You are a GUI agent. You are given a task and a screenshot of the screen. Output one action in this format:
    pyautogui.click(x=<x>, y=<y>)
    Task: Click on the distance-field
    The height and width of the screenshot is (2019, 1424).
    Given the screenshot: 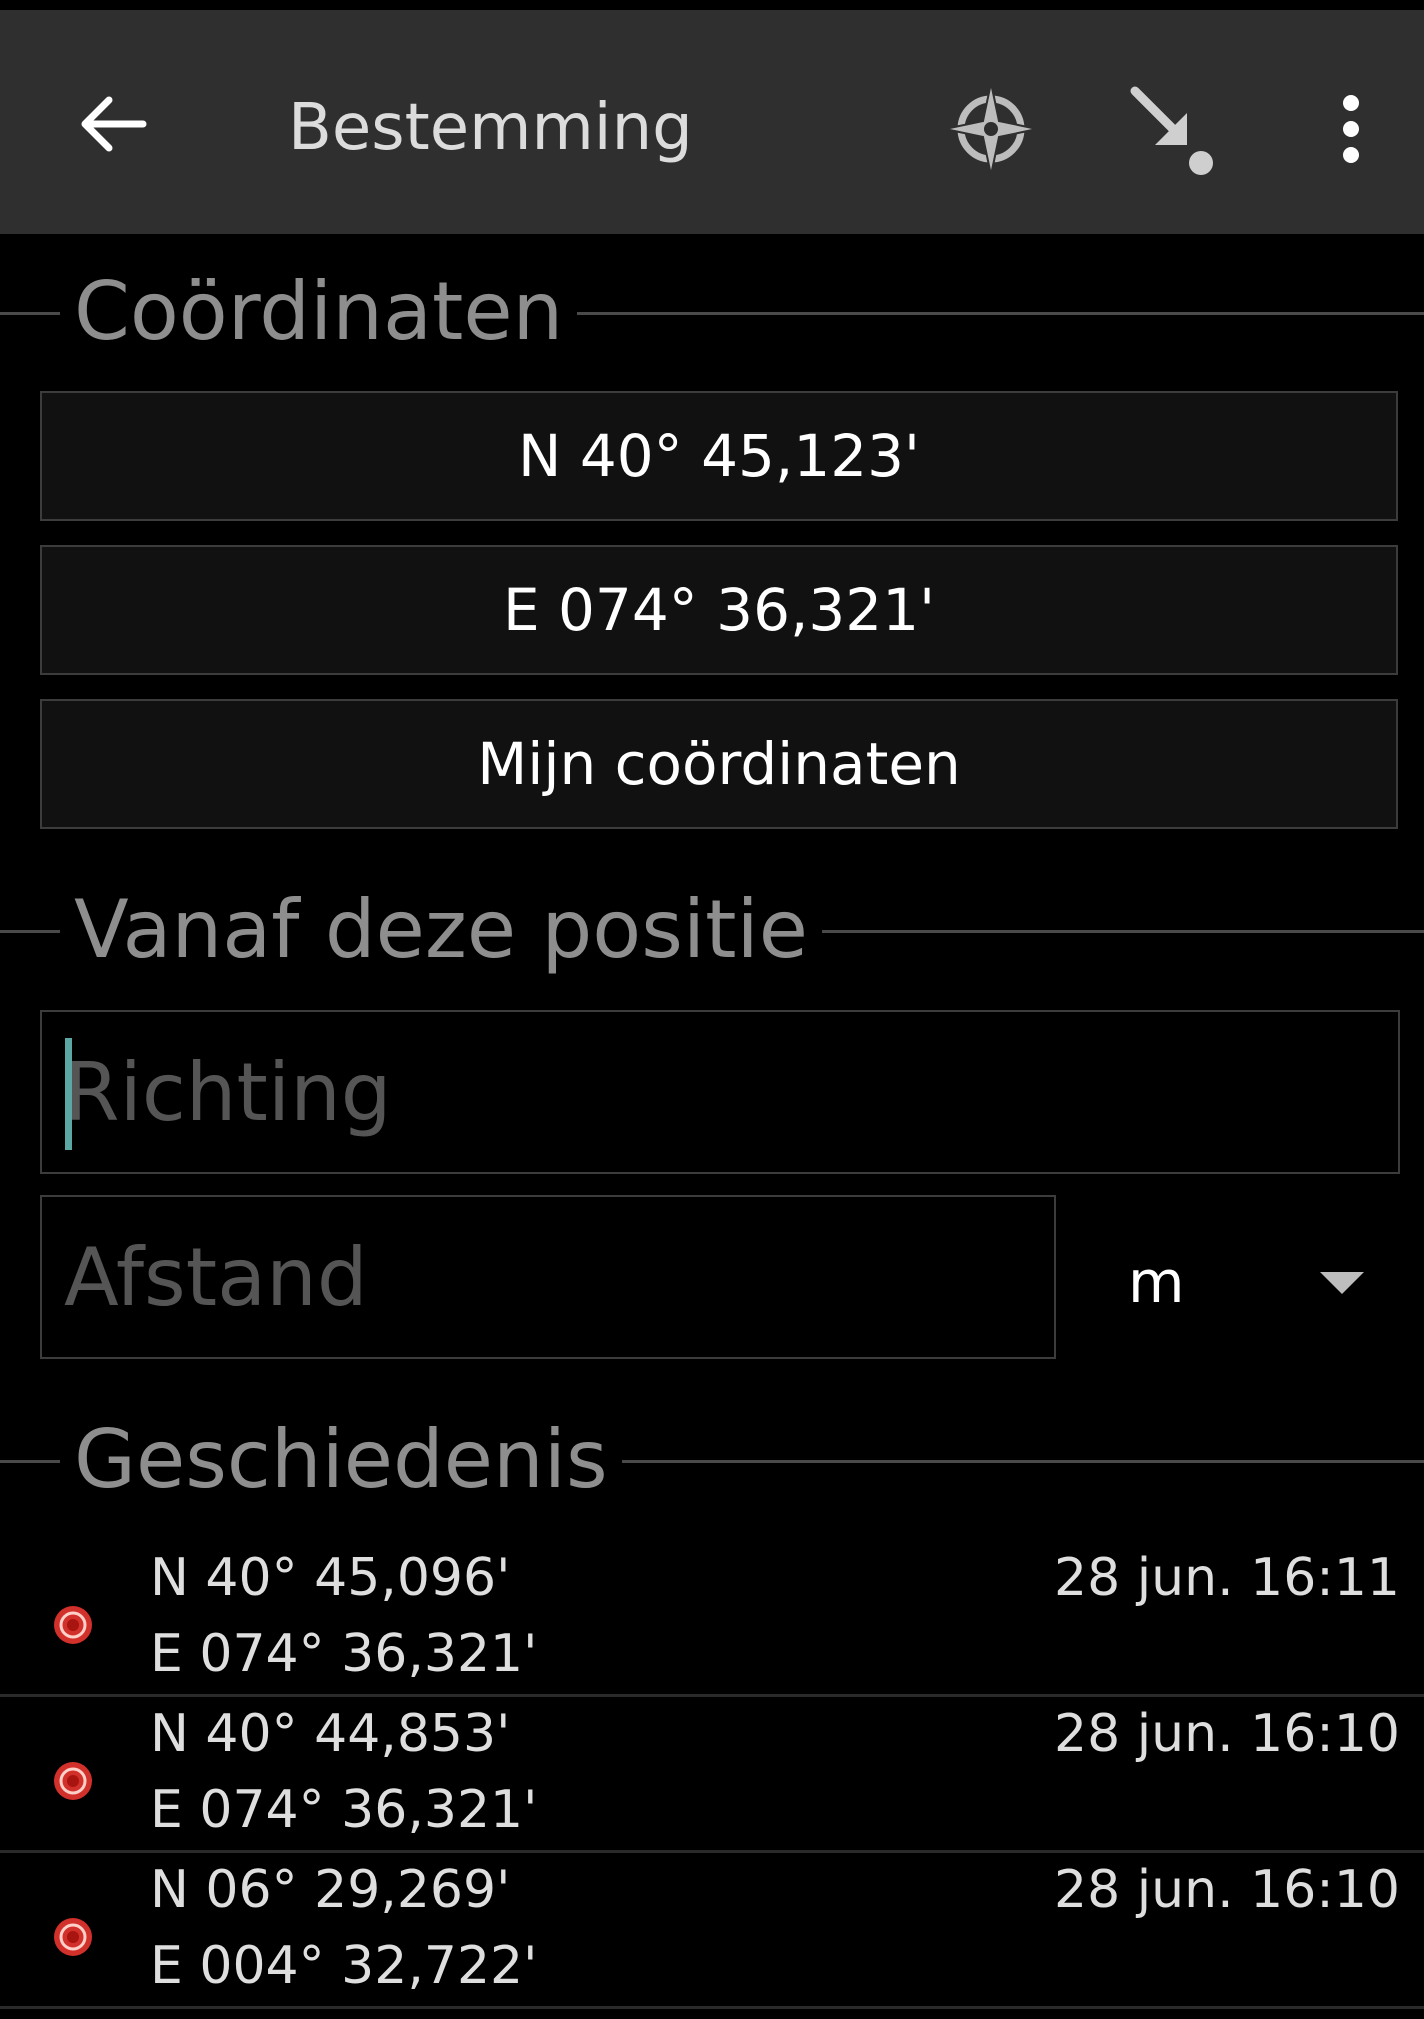 What is the action you would take?
    pyautogui.click(x=548, y=1277)
    